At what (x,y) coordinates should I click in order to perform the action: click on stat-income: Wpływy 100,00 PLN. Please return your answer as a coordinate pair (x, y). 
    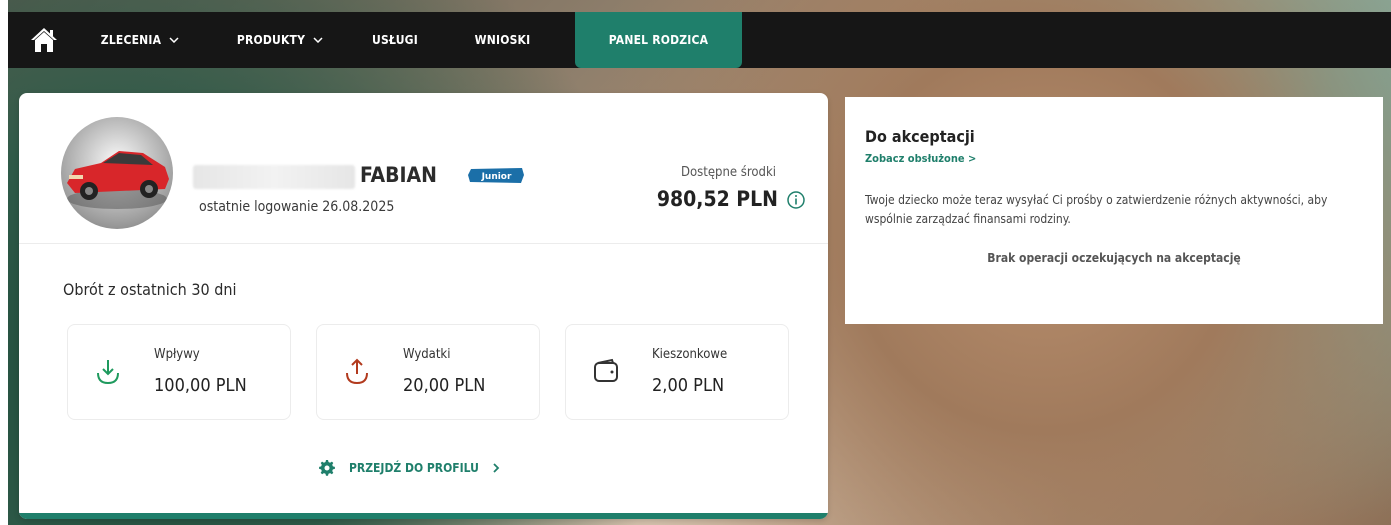
    Looking at the image, I should click on (179, 372).